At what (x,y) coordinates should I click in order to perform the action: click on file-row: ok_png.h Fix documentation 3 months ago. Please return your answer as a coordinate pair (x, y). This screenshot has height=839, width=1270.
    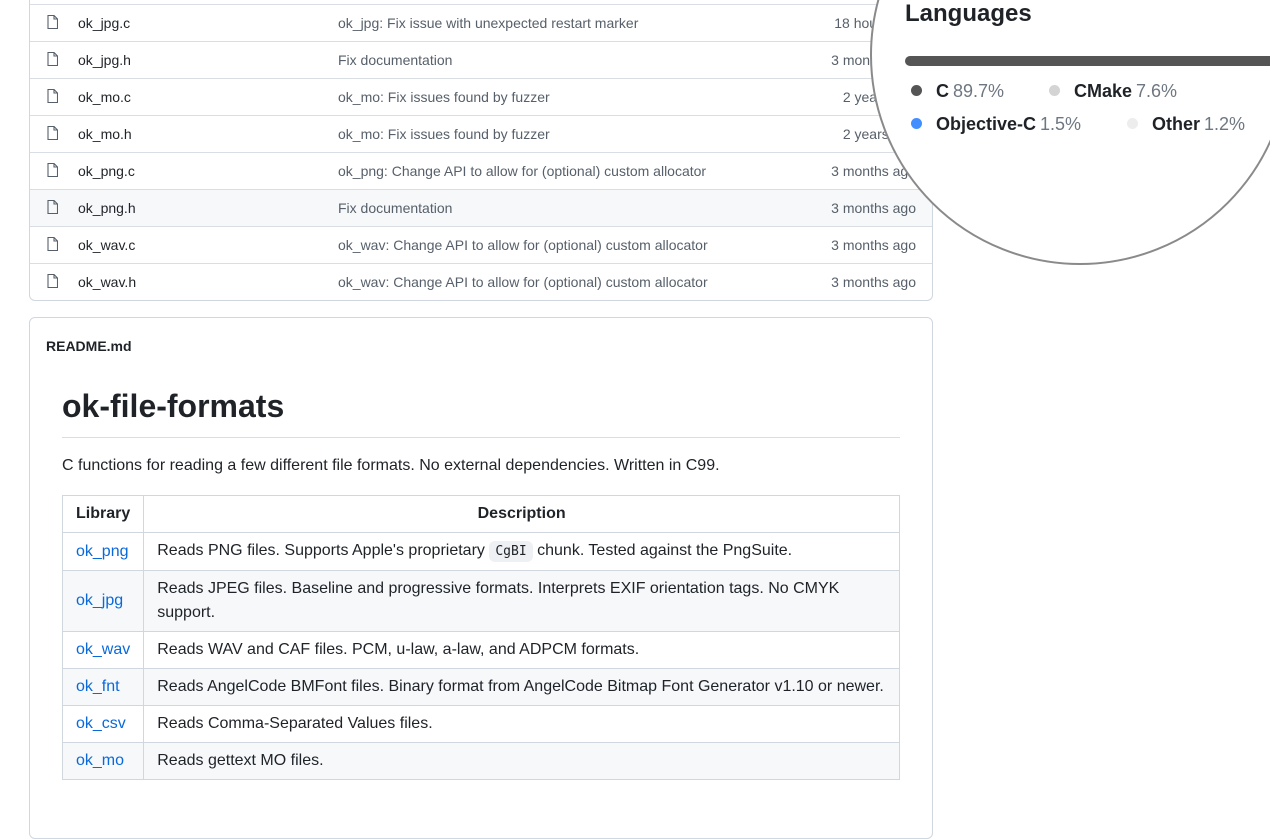
    Looking at the image, I should click on (481, 207).